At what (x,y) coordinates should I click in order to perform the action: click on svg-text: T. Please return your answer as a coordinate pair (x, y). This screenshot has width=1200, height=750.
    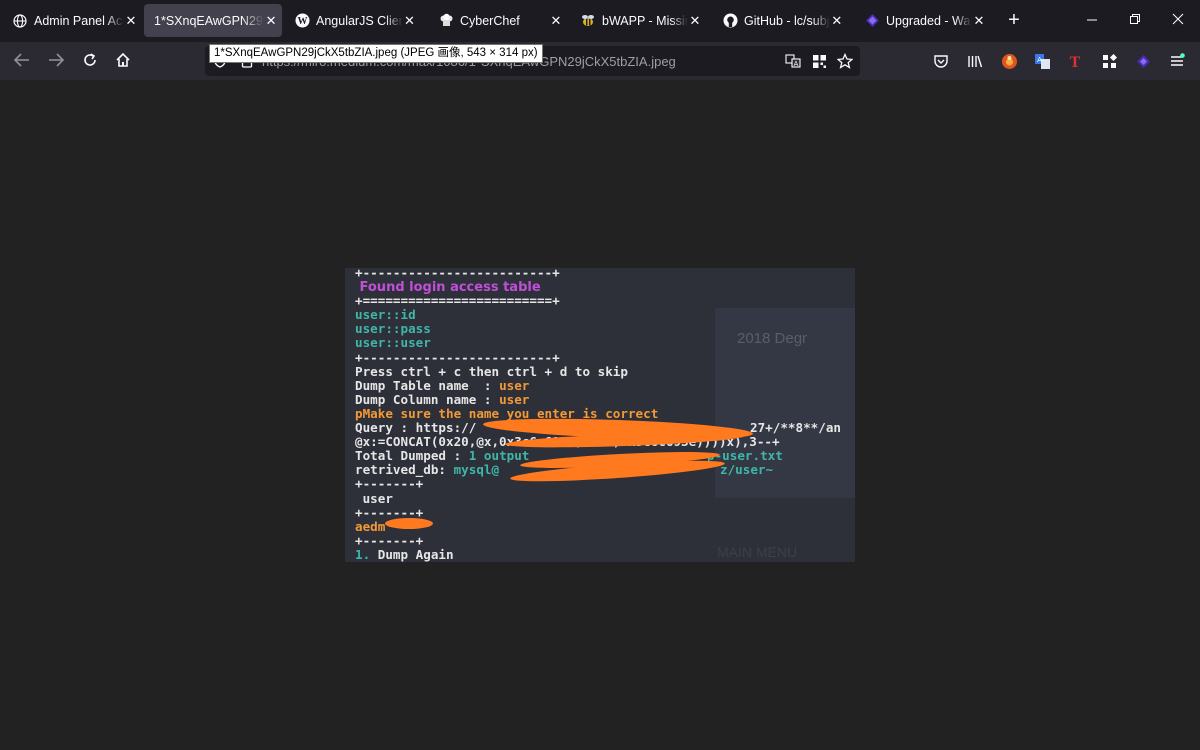
    Looking at the image, I should click on (1075, 61).